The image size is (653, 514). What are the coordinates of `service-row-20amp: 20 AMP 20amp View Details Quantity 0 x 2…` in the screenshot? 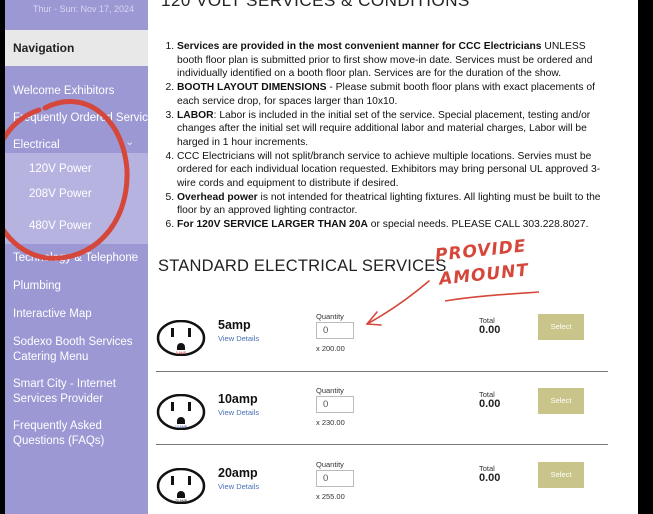 It's located at (397, 487).